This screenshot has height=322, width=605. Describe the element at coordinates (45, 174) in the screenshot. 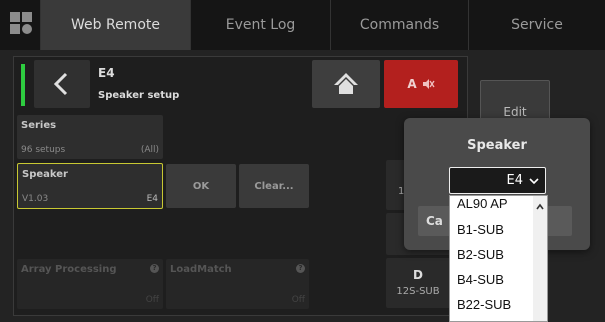

I see `speaker-label: Speaker` at that location.